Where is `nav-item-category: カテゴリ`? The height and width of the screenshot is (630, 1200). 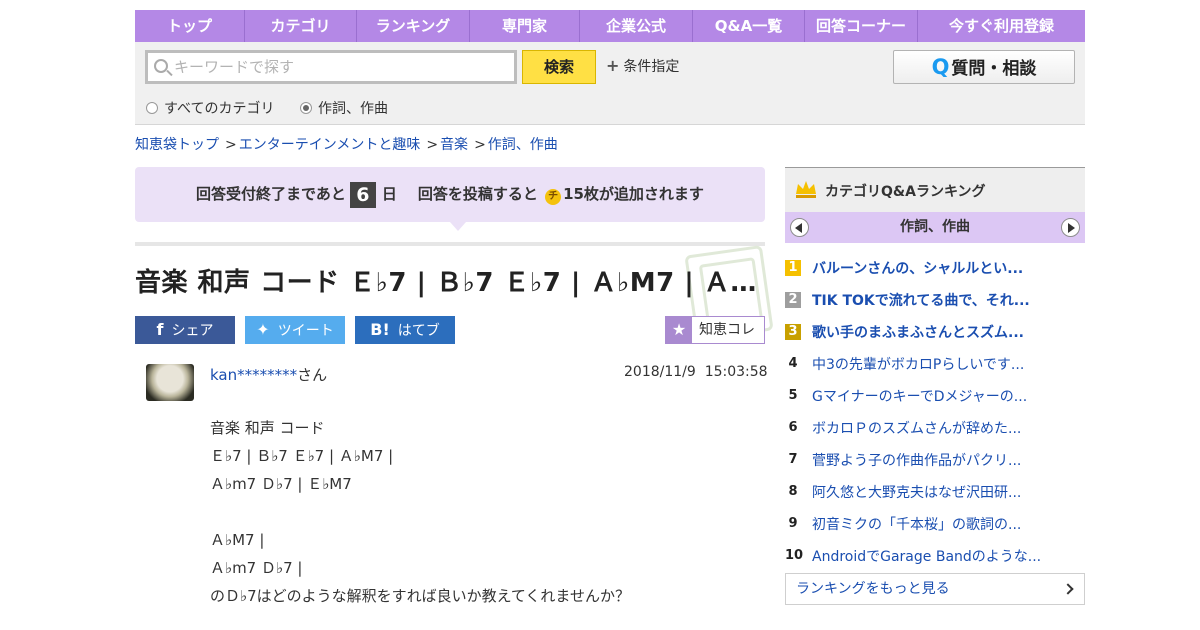
nav-item-category: カテゴリ is located at coordinates (301, 26).